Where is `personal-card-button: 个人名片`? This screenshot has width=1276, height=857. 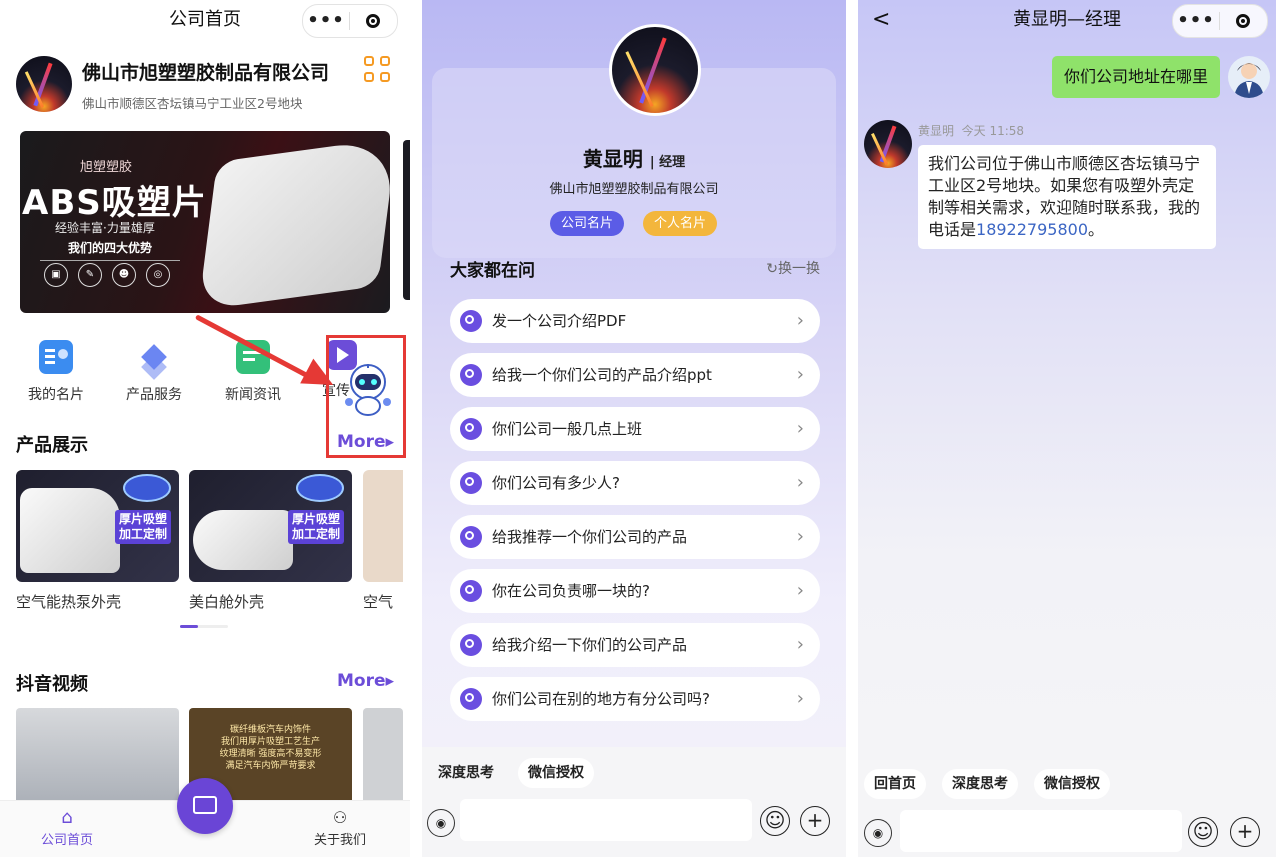 personal-card-button: 个人名片 is located at coordinates (680, 223).